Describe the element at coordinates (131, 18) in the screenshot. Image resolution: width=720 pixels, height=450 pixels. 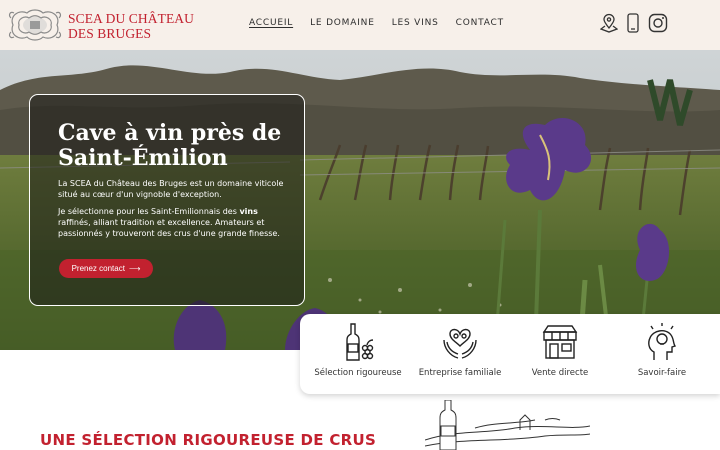
I see `brand-line-1: SCEA DU CHÂTEAU` at that location.